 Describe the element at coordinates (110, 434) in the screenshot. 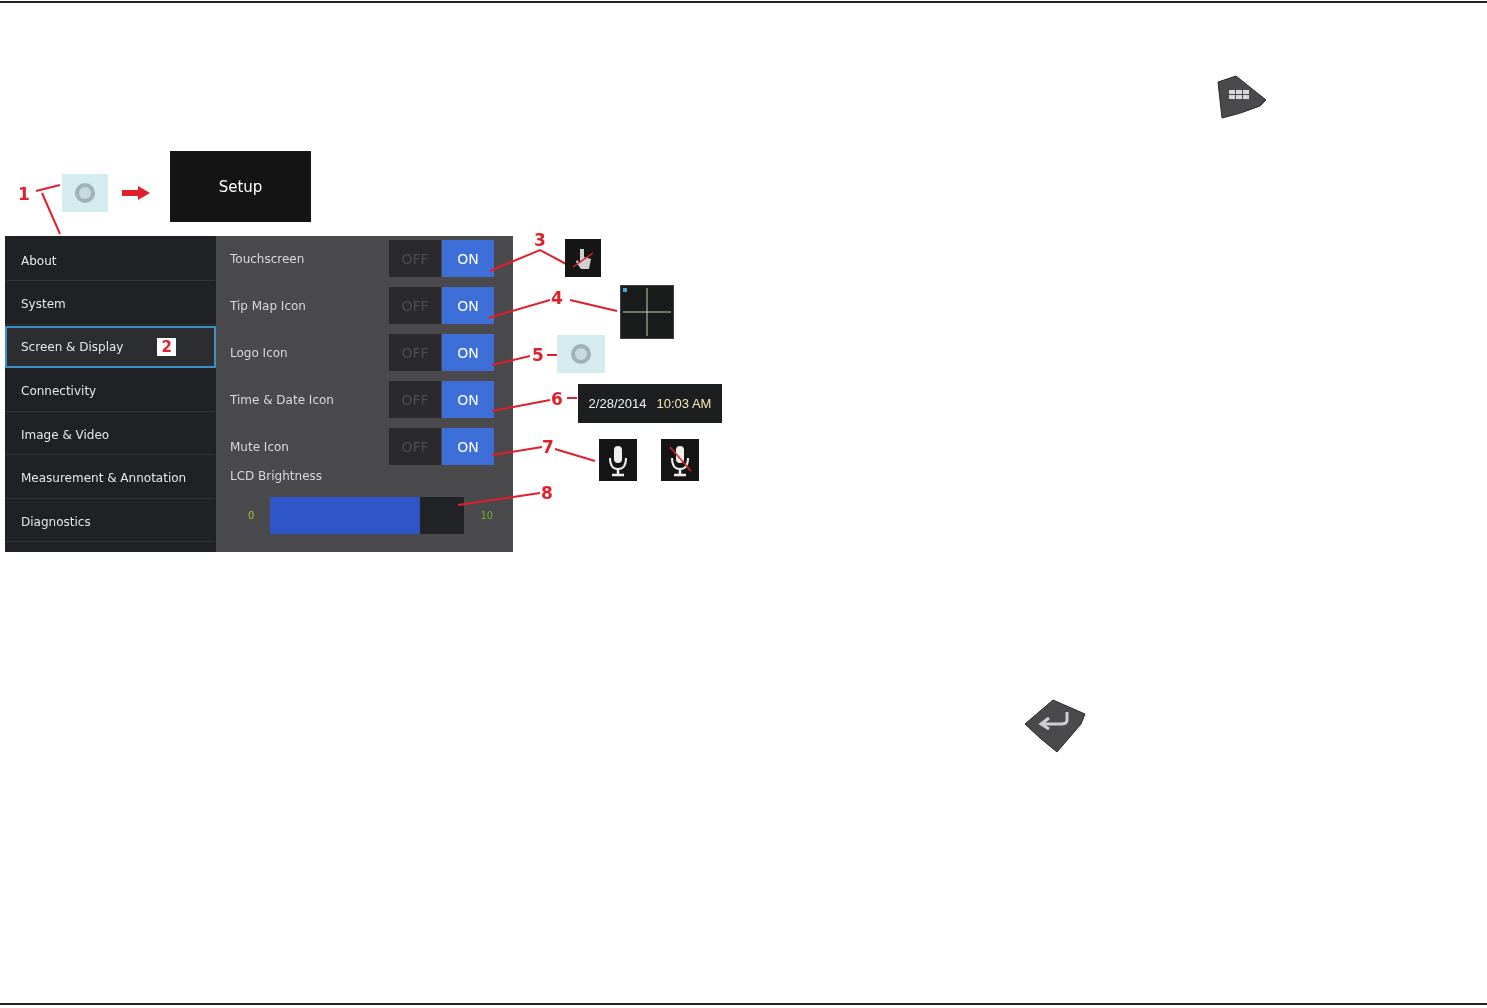

I see `sidebar-item: Image & Video` at that location.